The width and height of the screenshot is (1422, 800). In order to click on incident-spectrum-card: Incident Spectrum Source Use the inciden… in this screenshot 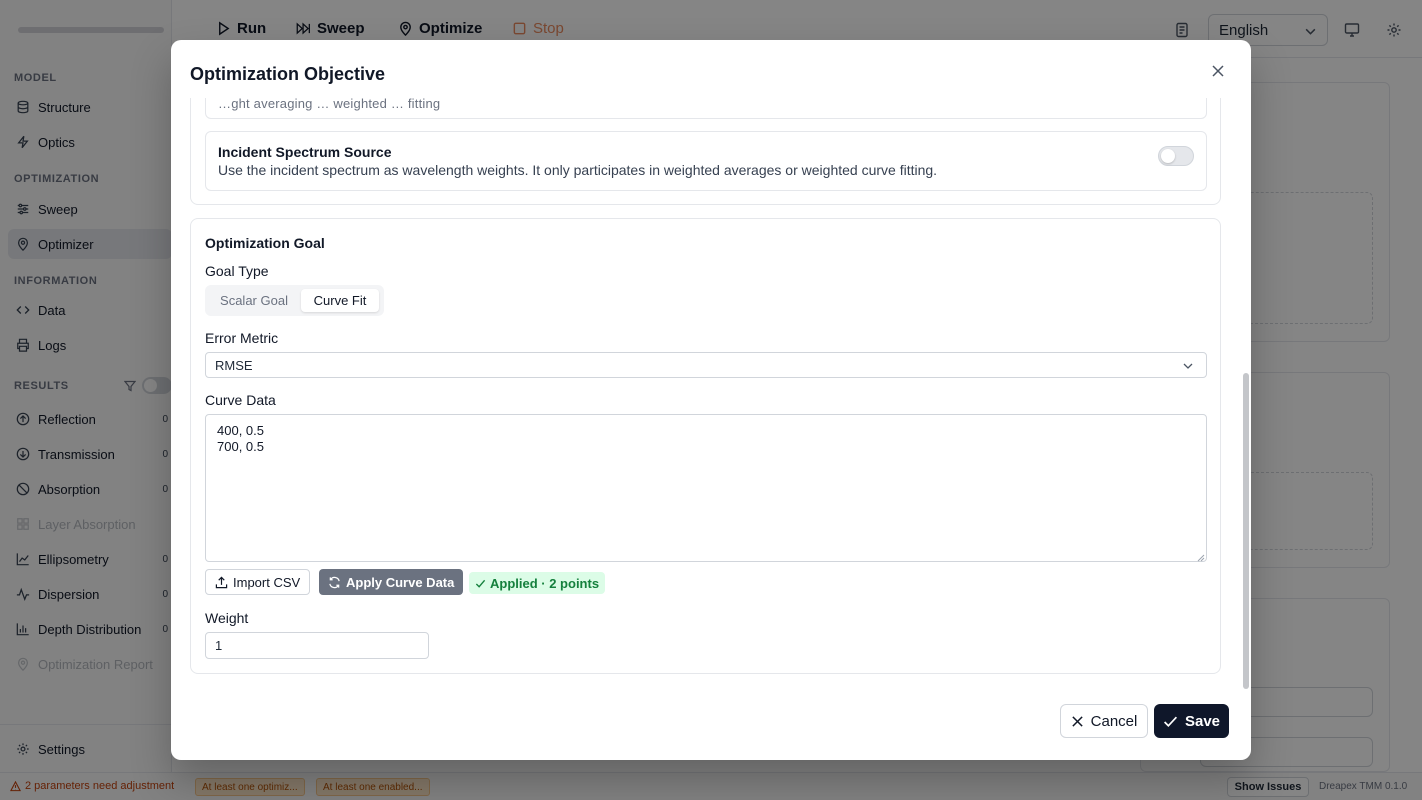, I will do `click(706, 161)`.